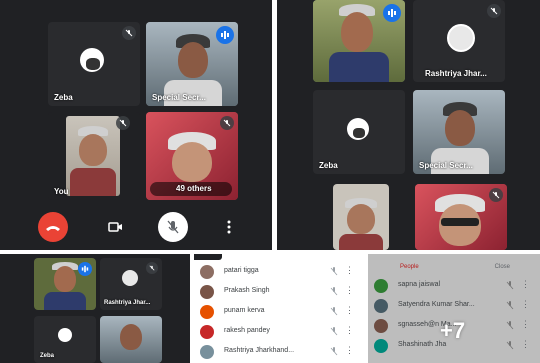  Describe the element at coordinates (53, 227) in the screenshot. I see `end-call-button` at that location.